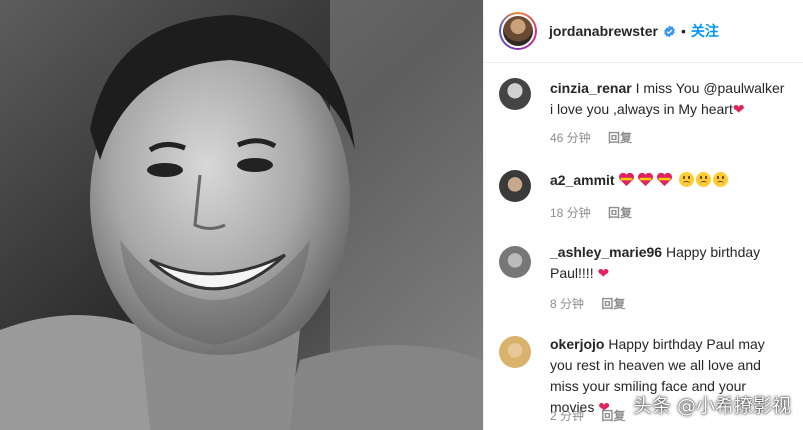 The image size is (803, 430). Describe the element at coordinates (711, 406) in the screenshot. I see `watermark: 头条 @小希撩影视` at that location.